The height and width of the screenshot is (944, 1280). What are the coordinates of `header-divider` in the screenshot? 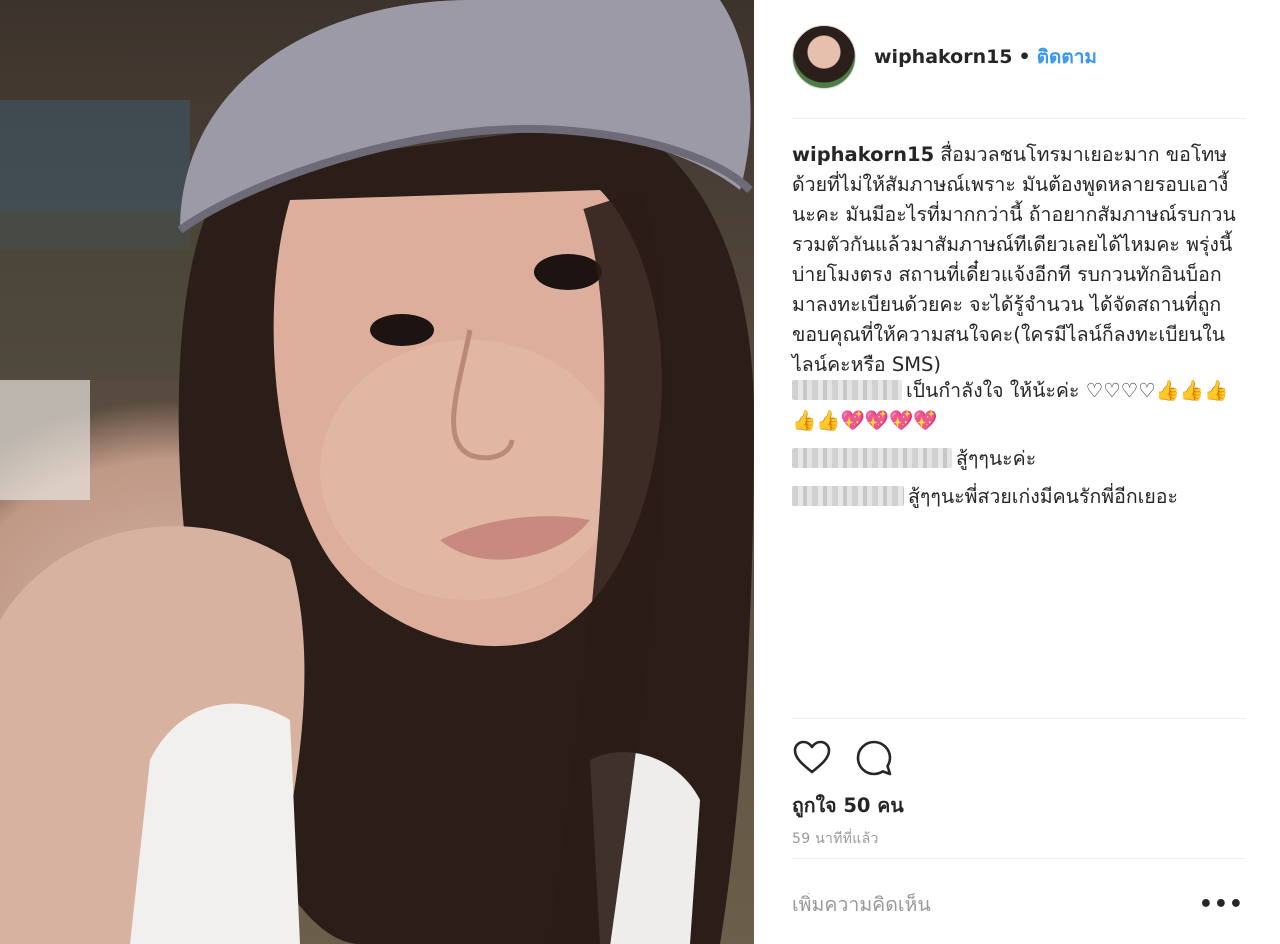 It's located at (1019, 118).